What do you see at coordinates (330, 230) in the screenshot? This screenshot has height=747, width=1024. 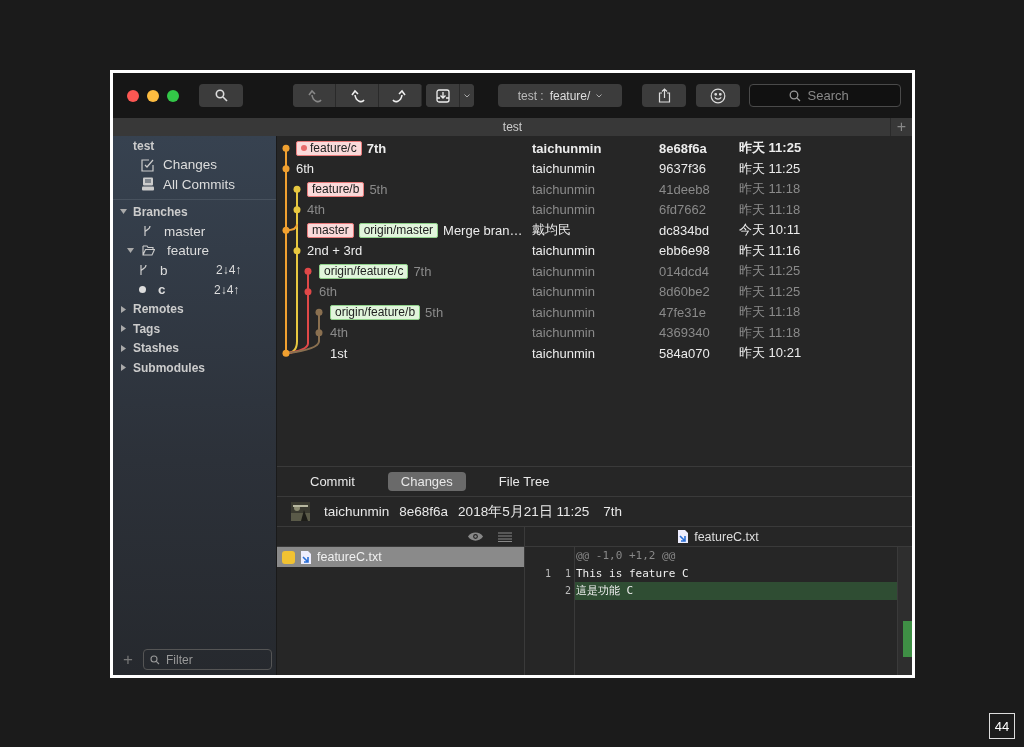 I see `branch-label: master` at bounding box center [330, 230].